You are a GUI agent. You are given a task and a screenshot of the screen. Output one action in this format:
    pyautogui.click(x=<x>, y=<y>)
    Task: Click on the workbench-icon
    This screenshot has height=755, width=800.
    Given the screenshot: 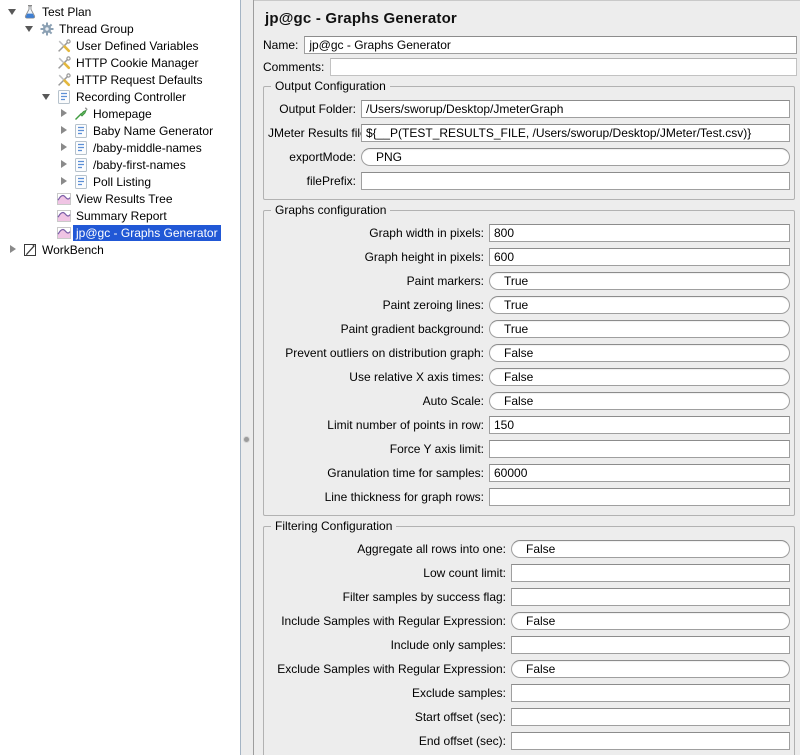 What is the action you would take?
    pyautogui.click(x=30, y=250)
    